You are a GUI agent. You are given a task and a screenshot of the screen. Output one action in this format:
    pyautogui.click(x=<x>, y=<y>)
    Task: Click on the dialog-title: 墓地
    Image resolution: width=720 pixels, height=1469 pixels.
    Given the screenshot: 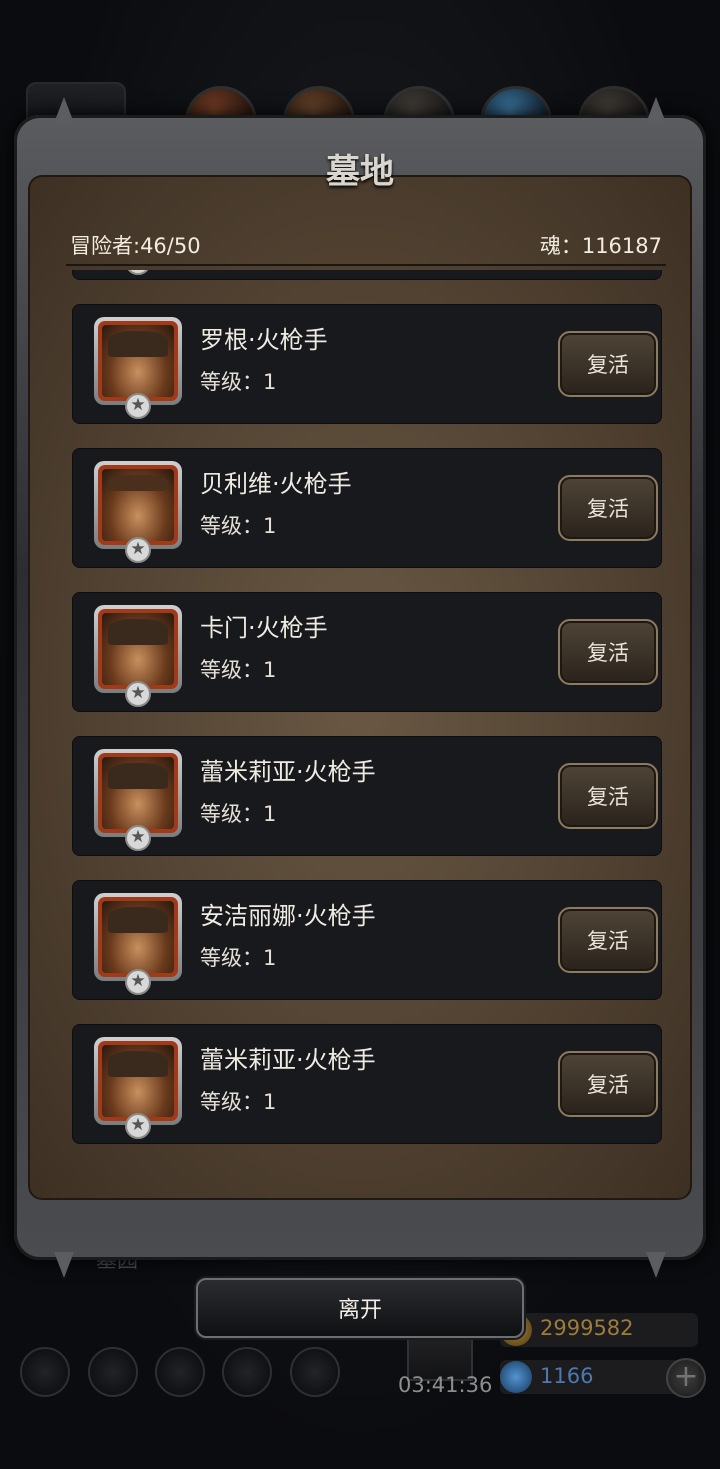 What is the action you would take?
    pyautogui.click(x=360, y=171)
    